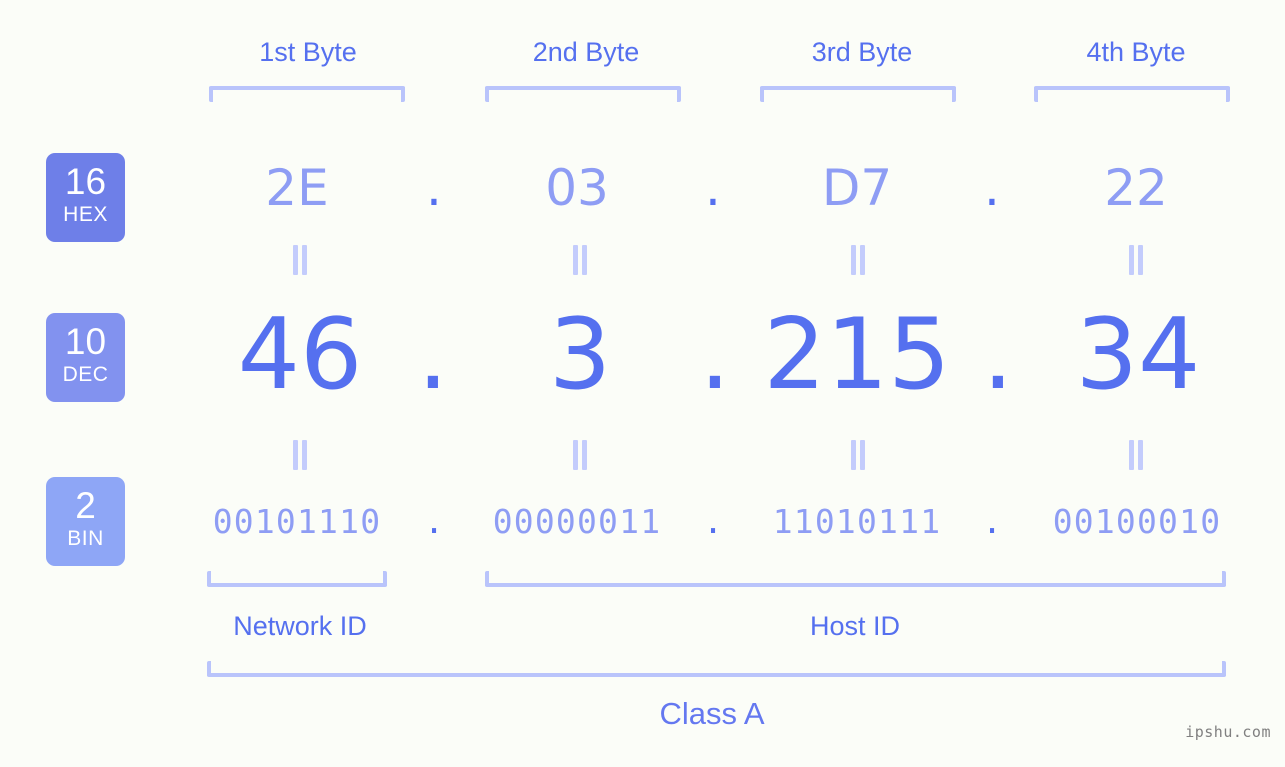  What do you see at coordinates (855, 626) in the screenshot?
I see `host-id-label: Host ID` at bounding box center [855, 626].